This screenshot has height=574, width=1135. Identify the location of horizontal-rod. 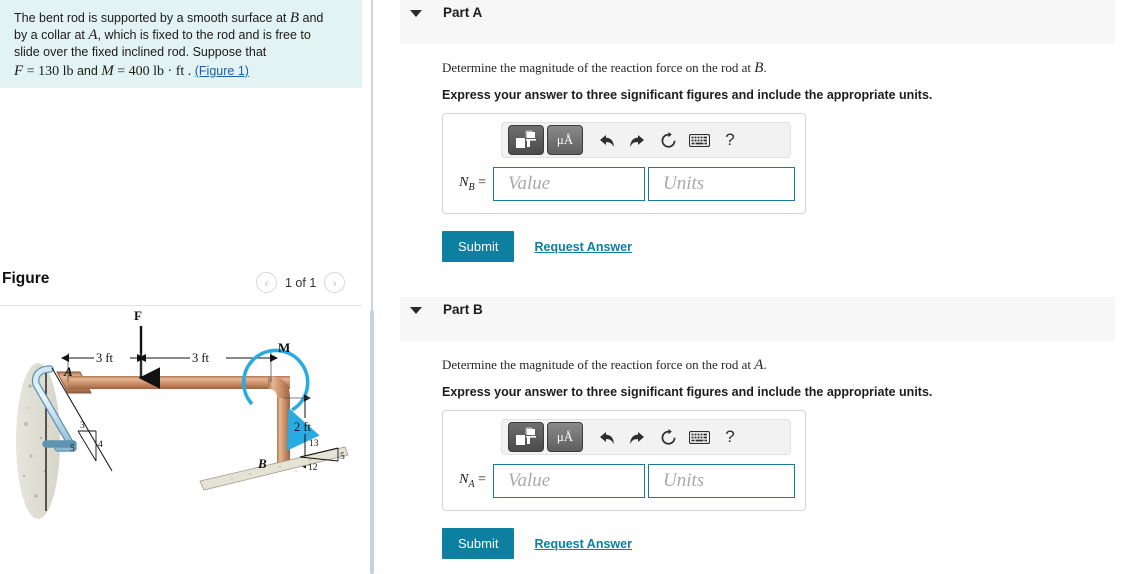
(179, 382).